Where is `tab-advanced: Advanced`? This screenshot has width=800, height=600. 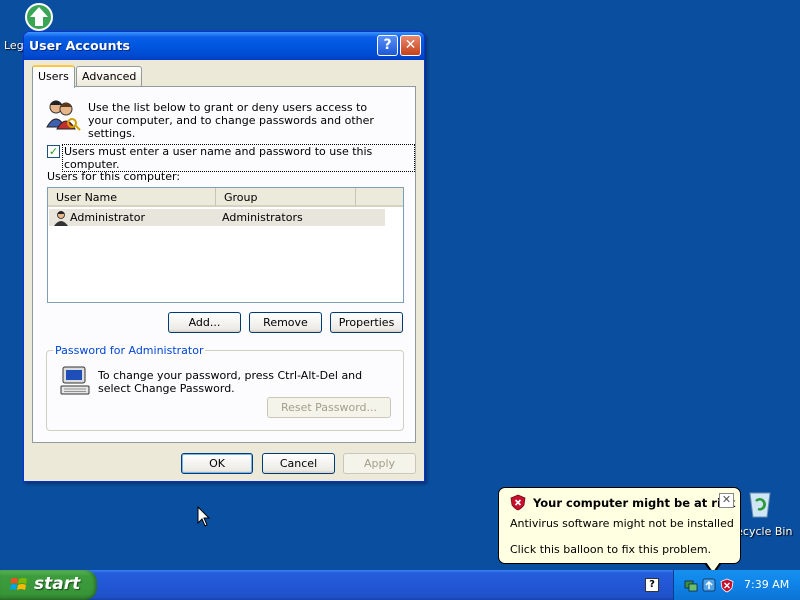 tab-advanced: Advanced is located at coordinates (109, 76).